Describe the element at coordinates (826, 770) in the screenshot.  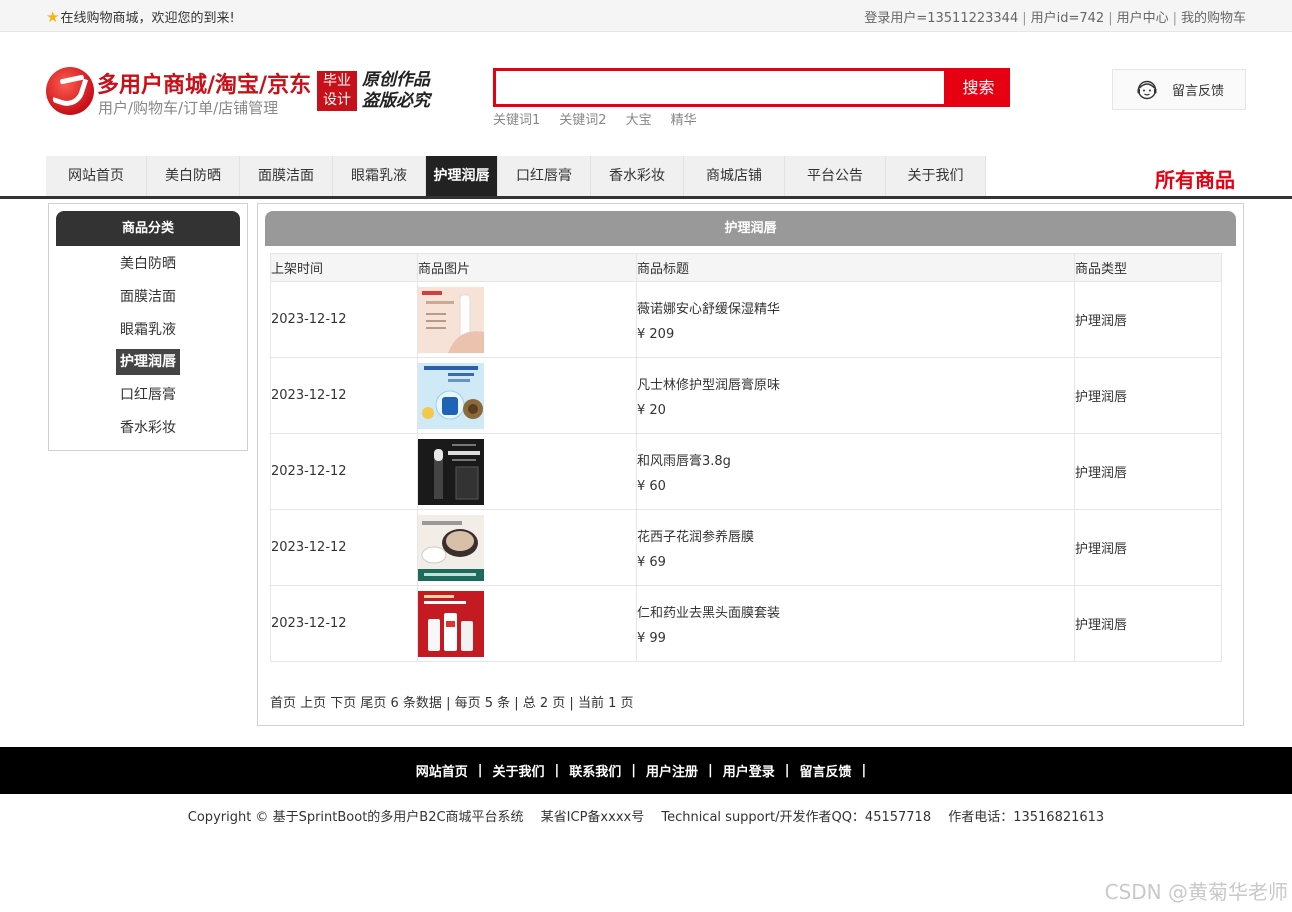
I see `footer-link-feedback: 留言反馈` at that location.